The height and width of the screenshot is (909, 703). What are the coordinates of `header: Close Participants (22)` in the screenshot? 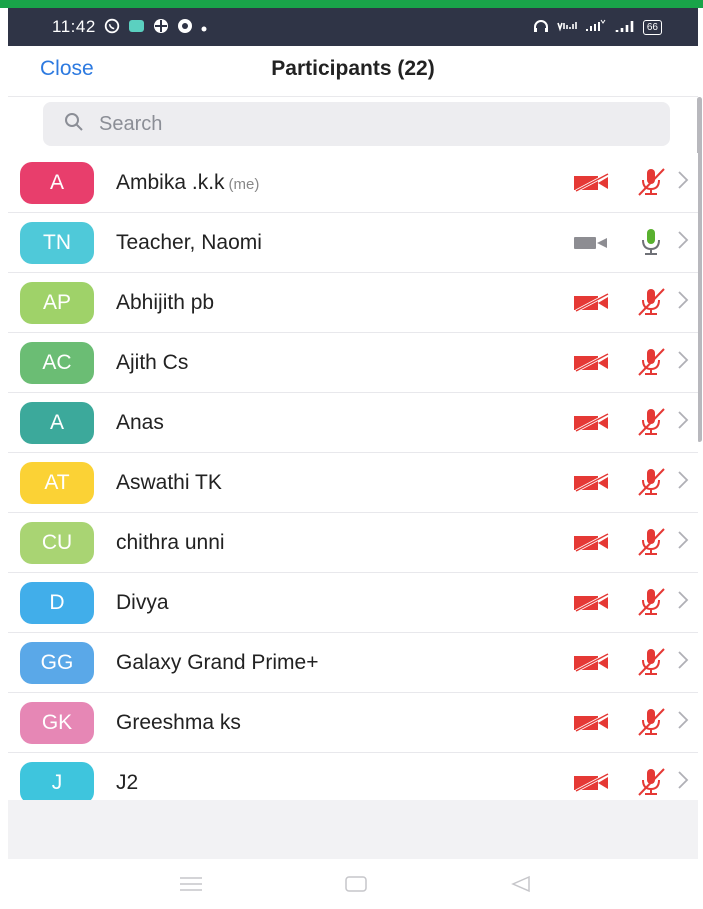 It's located at (353, 71).